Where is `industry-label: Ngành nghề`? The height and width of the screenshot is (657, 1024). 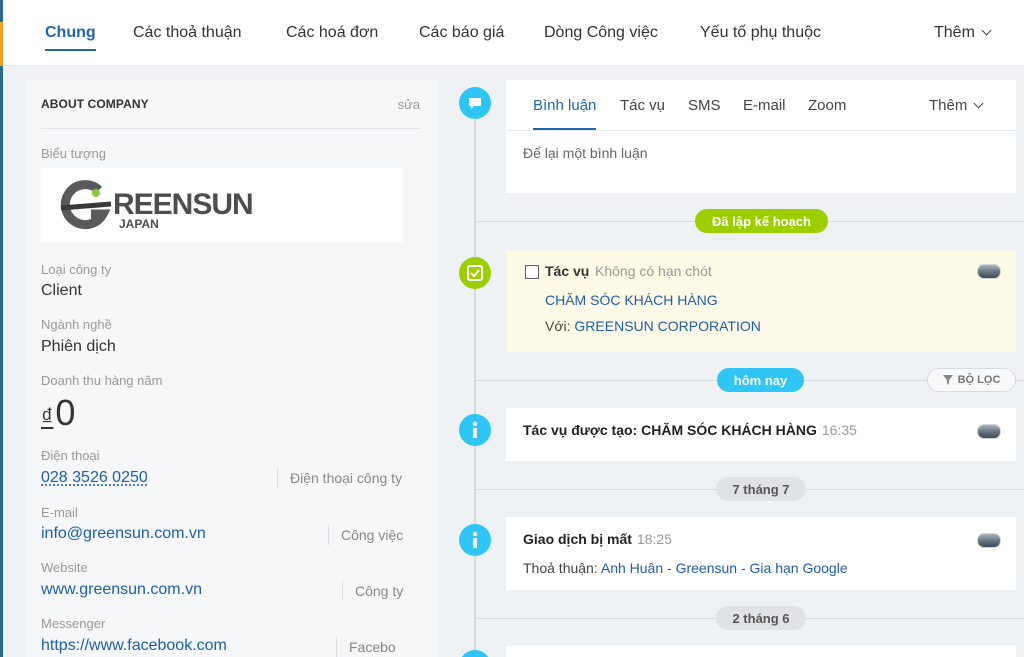 industry-label: Ngành nghề is located at coordinates (76, 324).